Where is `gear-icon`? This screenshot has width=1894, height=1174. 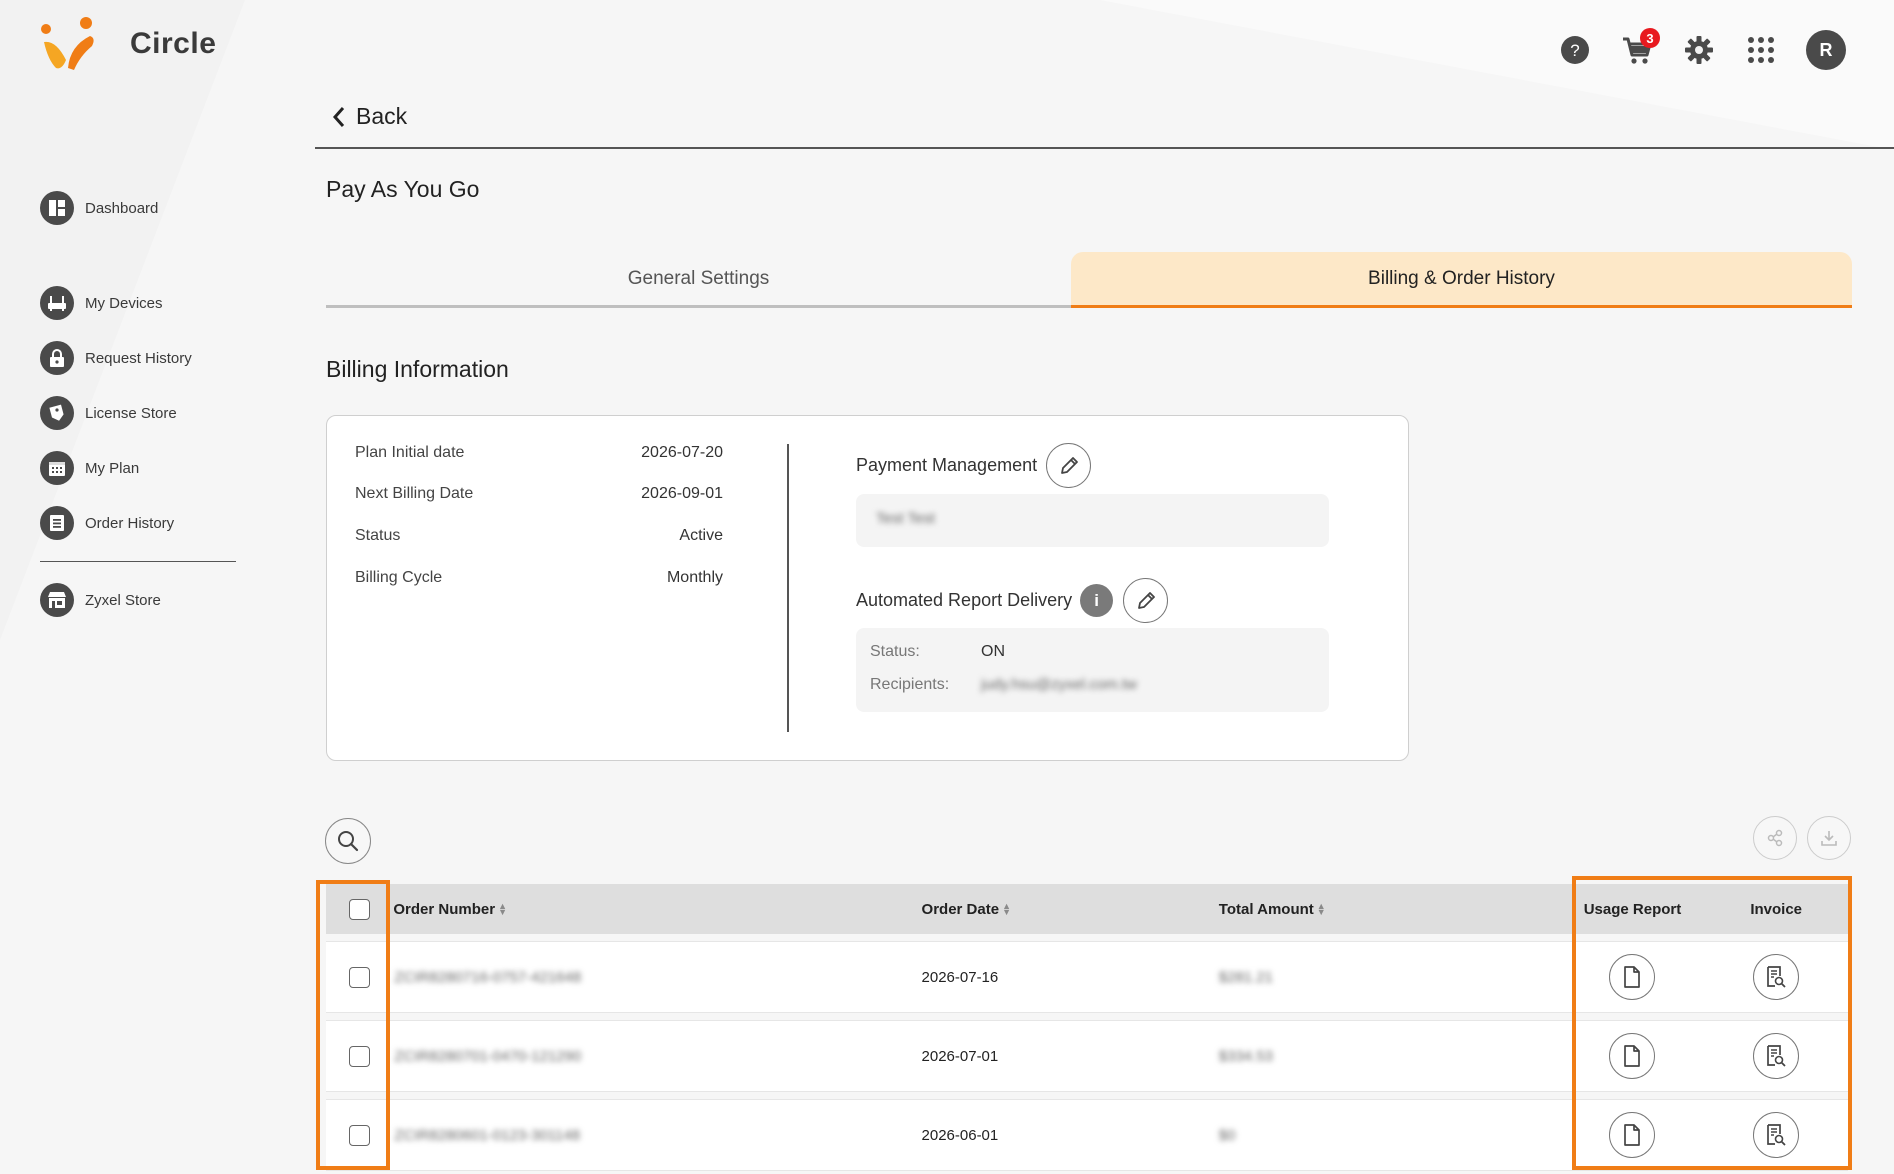
gear-icon is located at coordinates (1699, 50).